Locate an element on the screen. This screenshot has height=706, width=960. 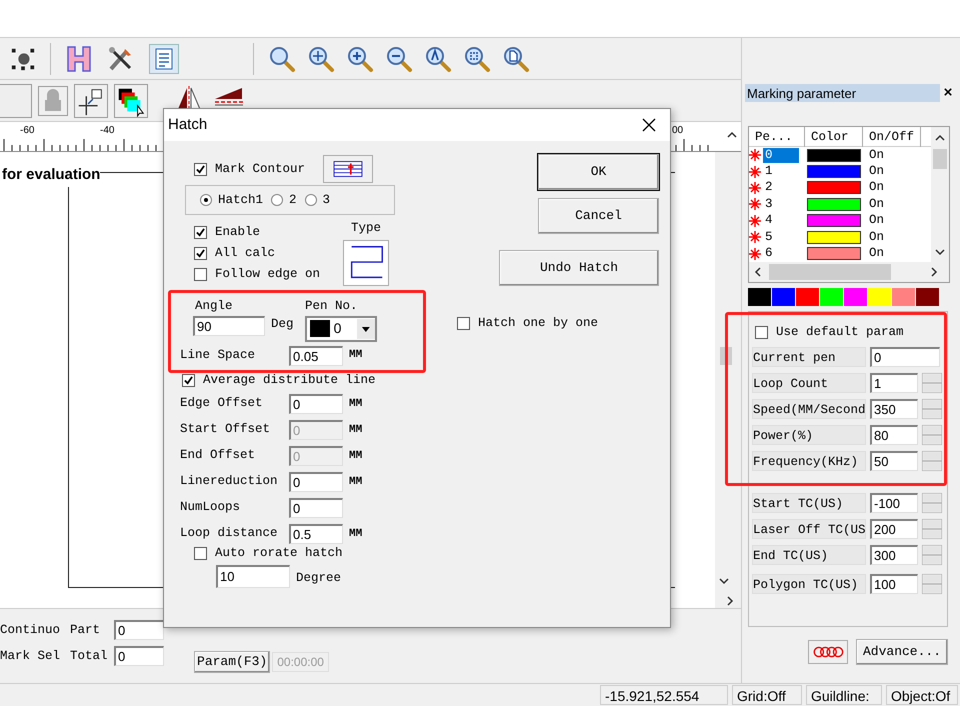
pen-row: 1 On is located at coordinates (840, 171).